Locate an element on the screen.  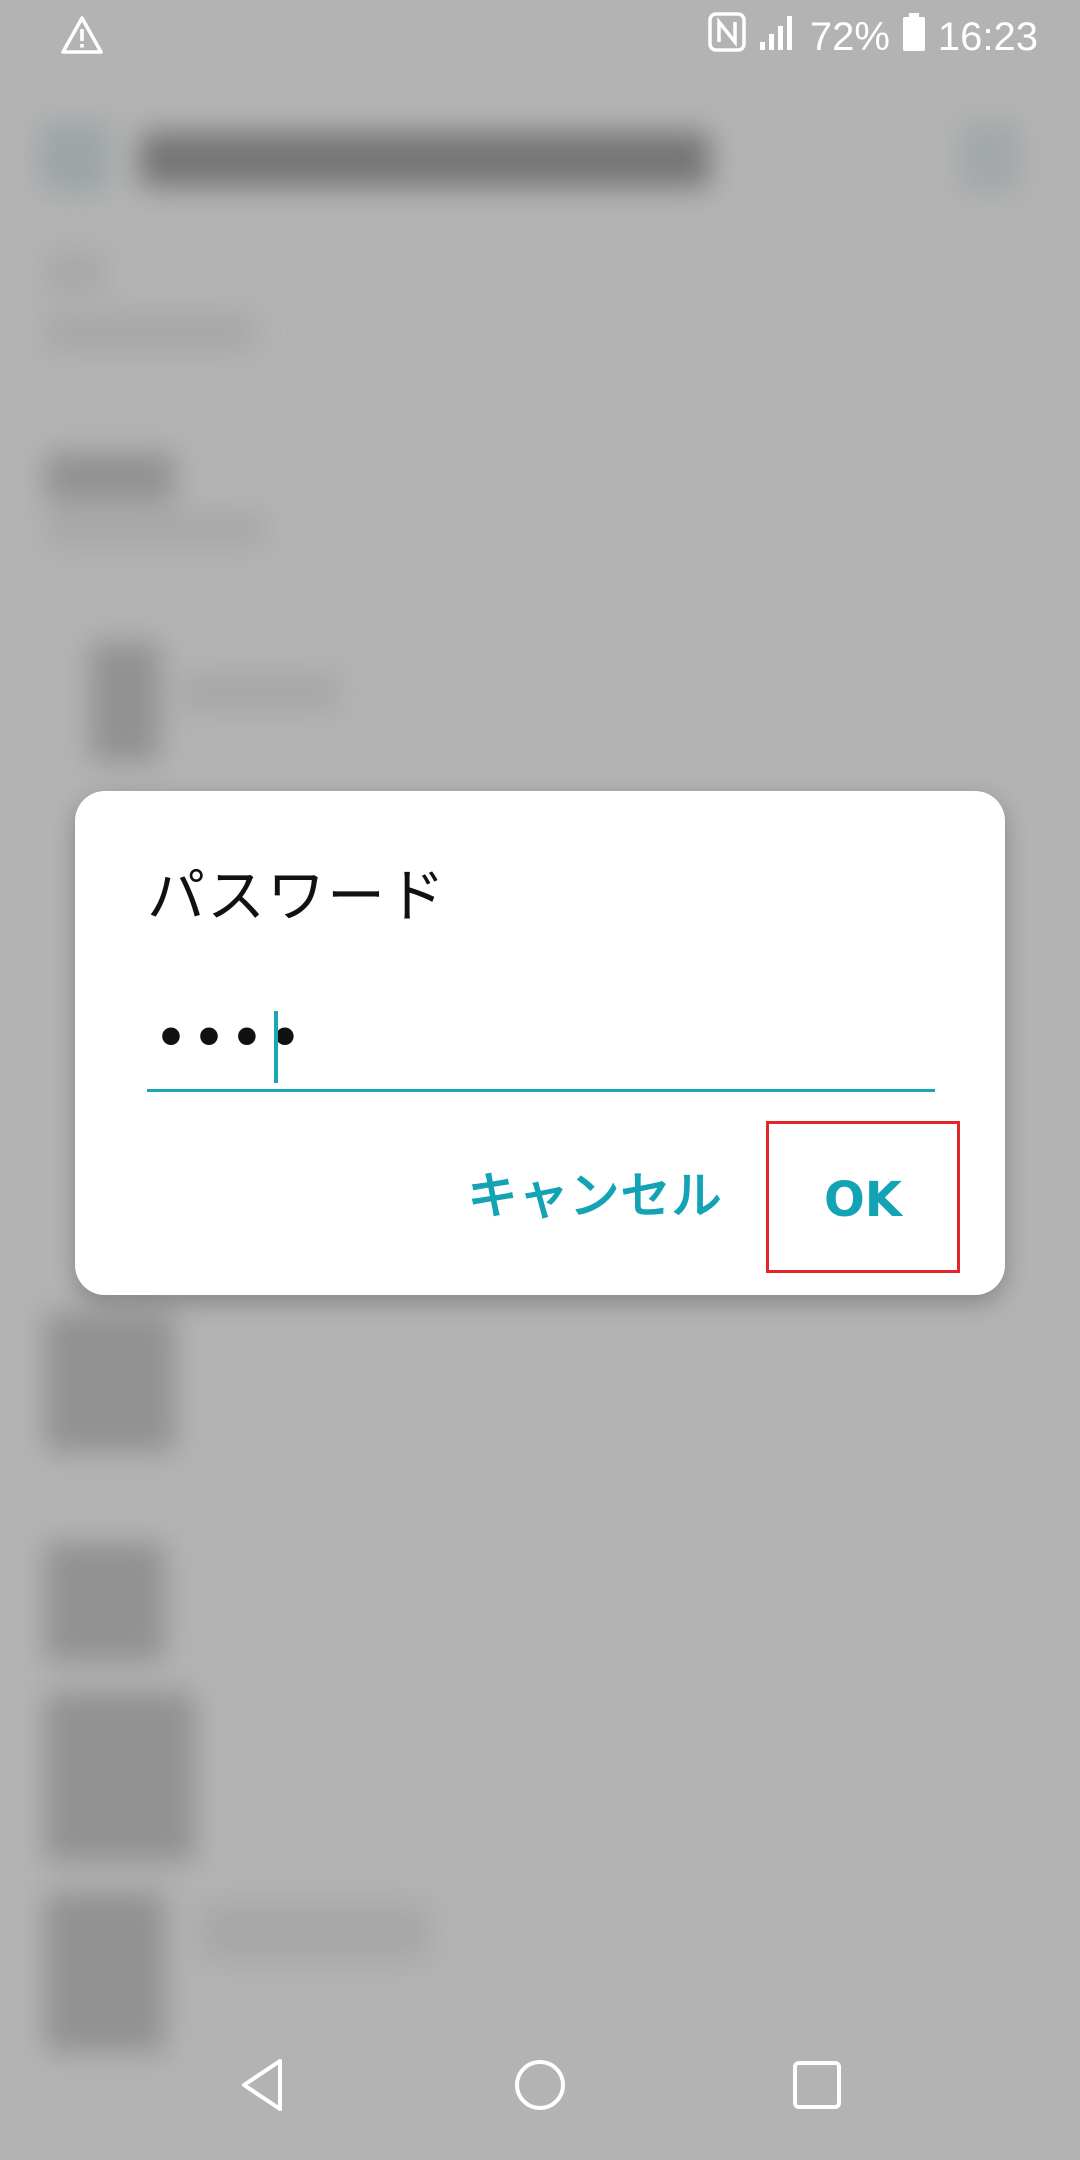
back-icon is located at coordinates (262, 2085).